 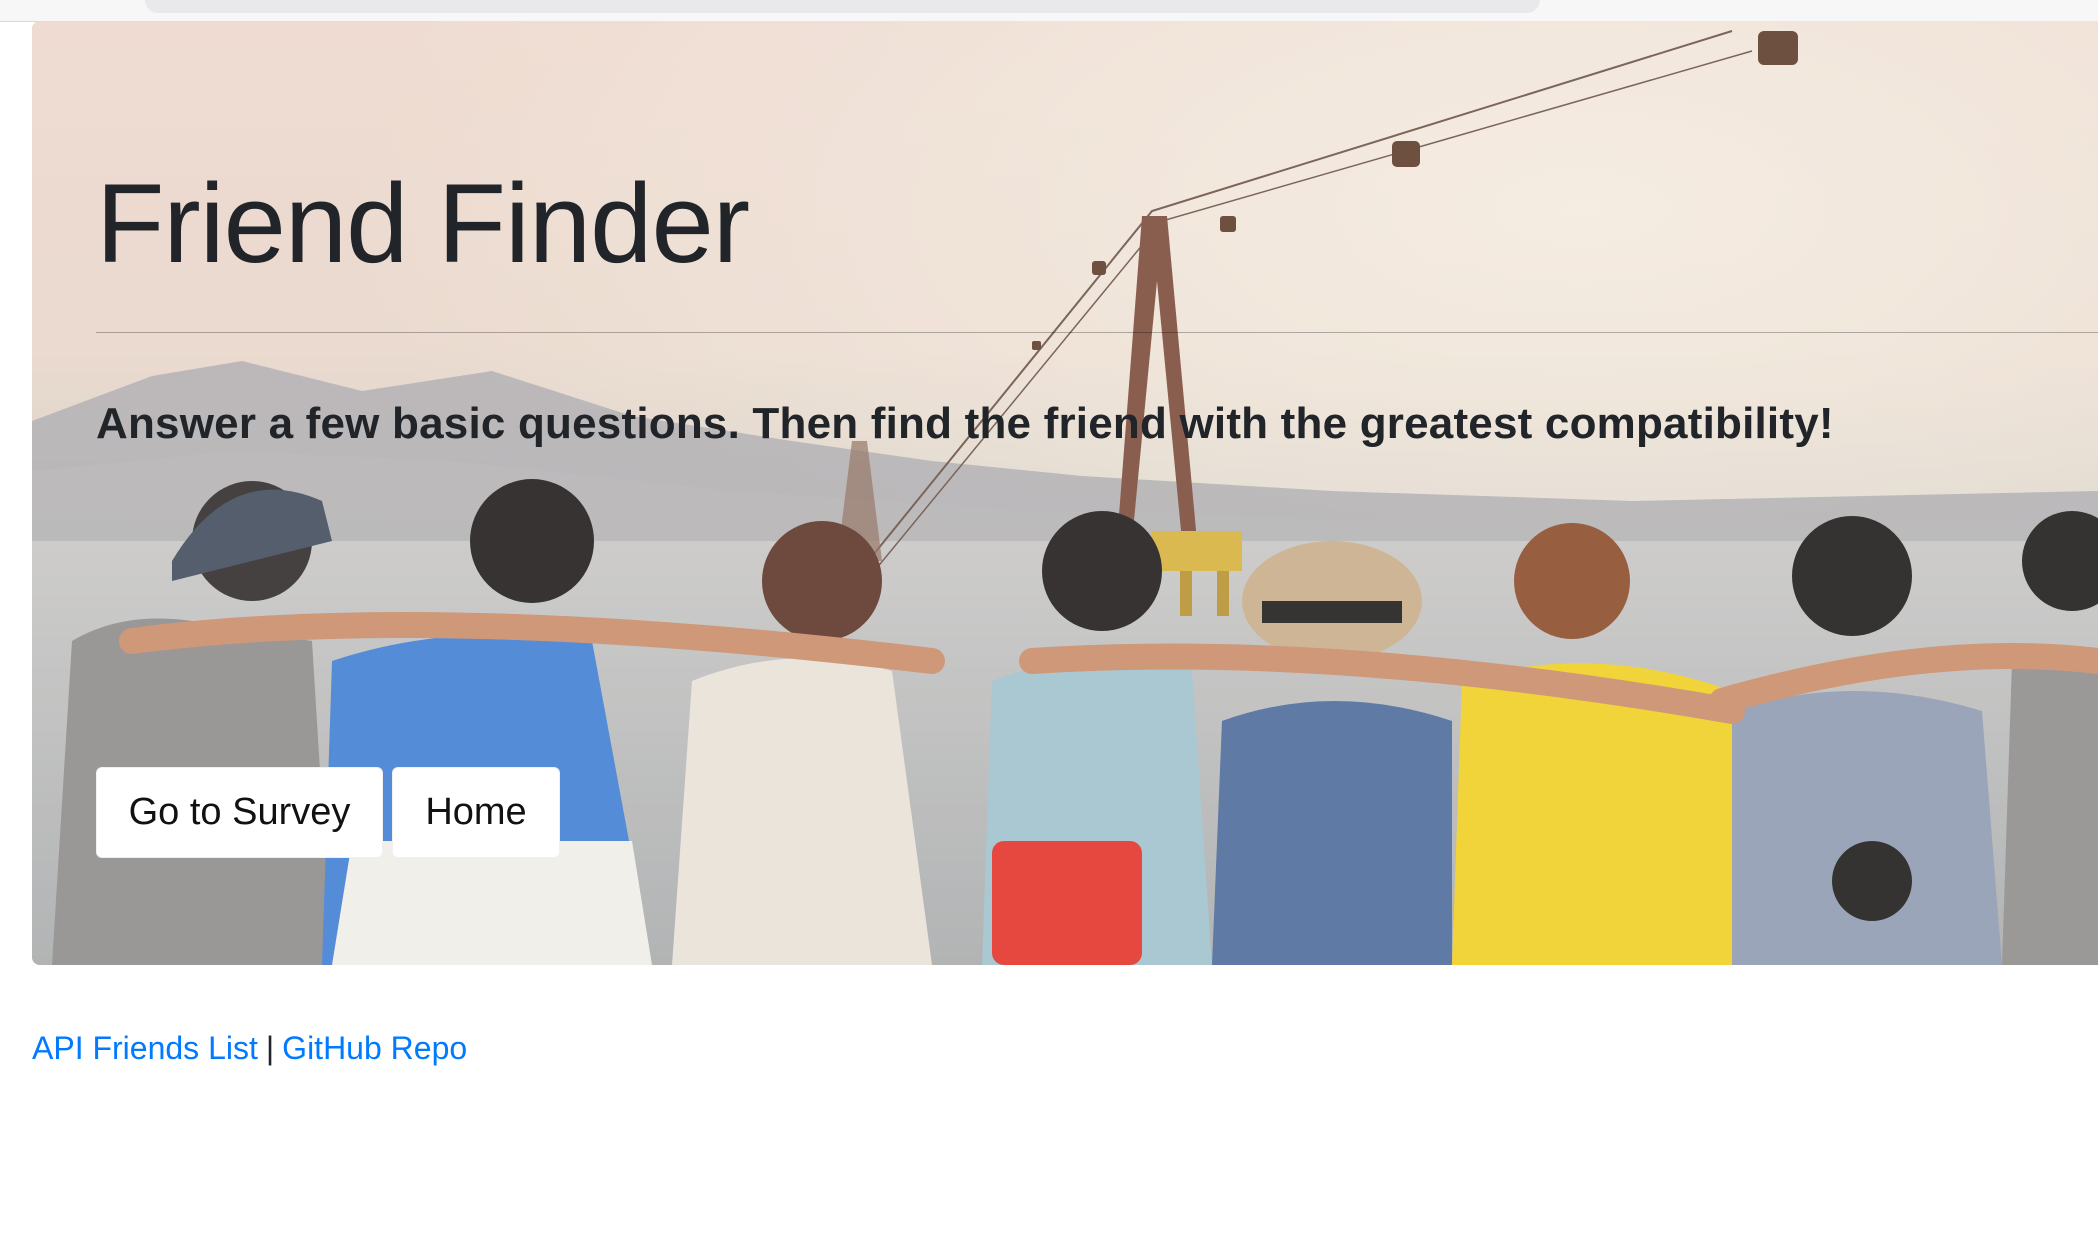 What do you see at coordinates (842, 6) in the screenshot?
I see `address-bar` at bounding box center [842, 6].